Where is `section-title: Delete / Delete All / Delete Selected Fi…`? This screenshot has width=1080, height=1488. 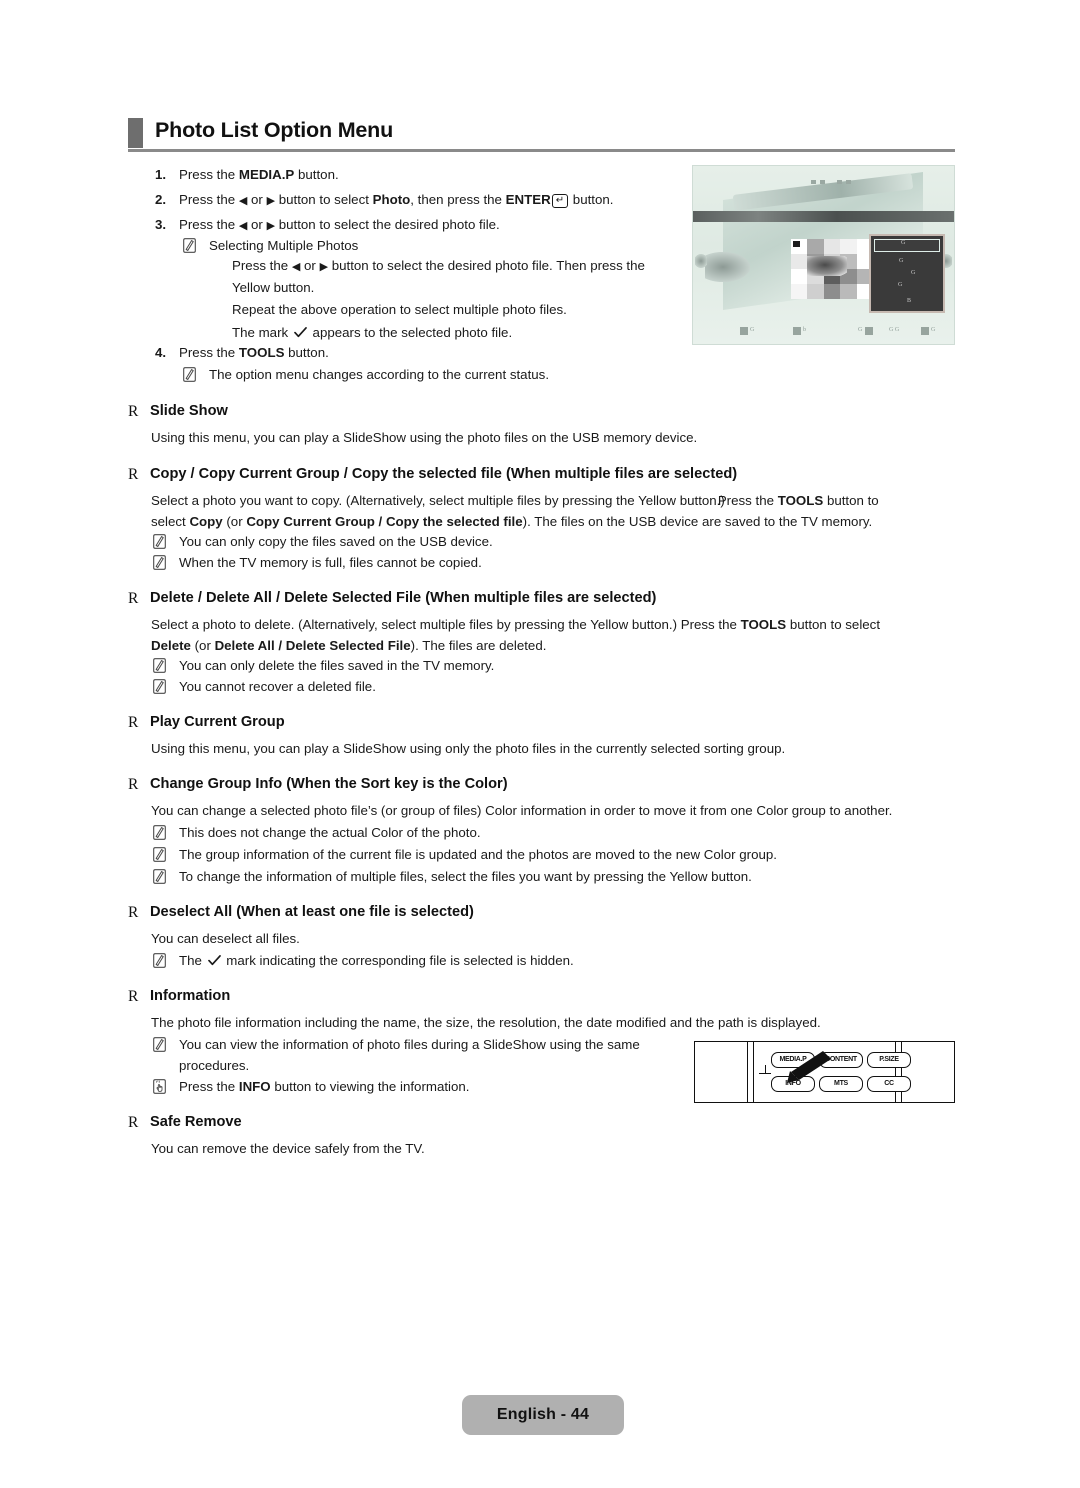
section-title: Delete / Delete All / Delete Selected Fi… is located at coordinates (403, 598).